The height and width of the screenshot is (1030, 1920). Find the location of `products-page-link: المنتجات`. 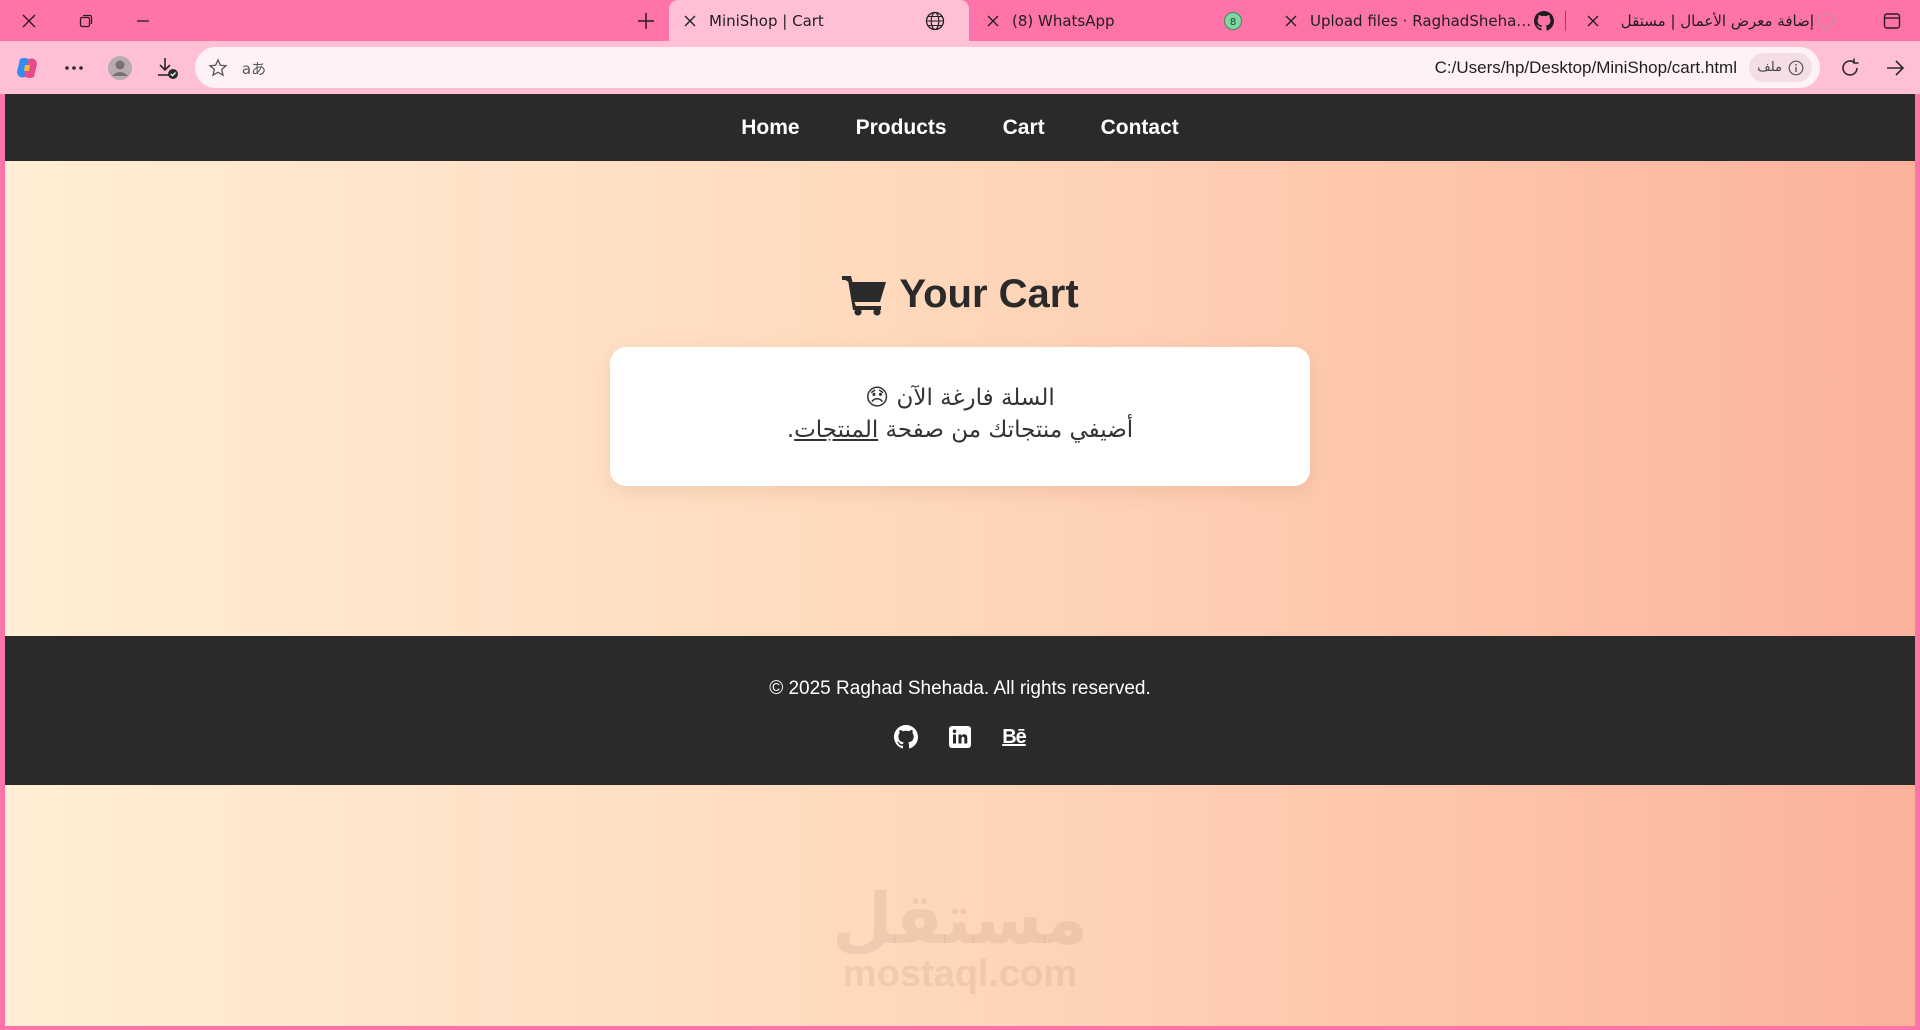

products-page-link: المنتجات is located at coordinates (836, 430).